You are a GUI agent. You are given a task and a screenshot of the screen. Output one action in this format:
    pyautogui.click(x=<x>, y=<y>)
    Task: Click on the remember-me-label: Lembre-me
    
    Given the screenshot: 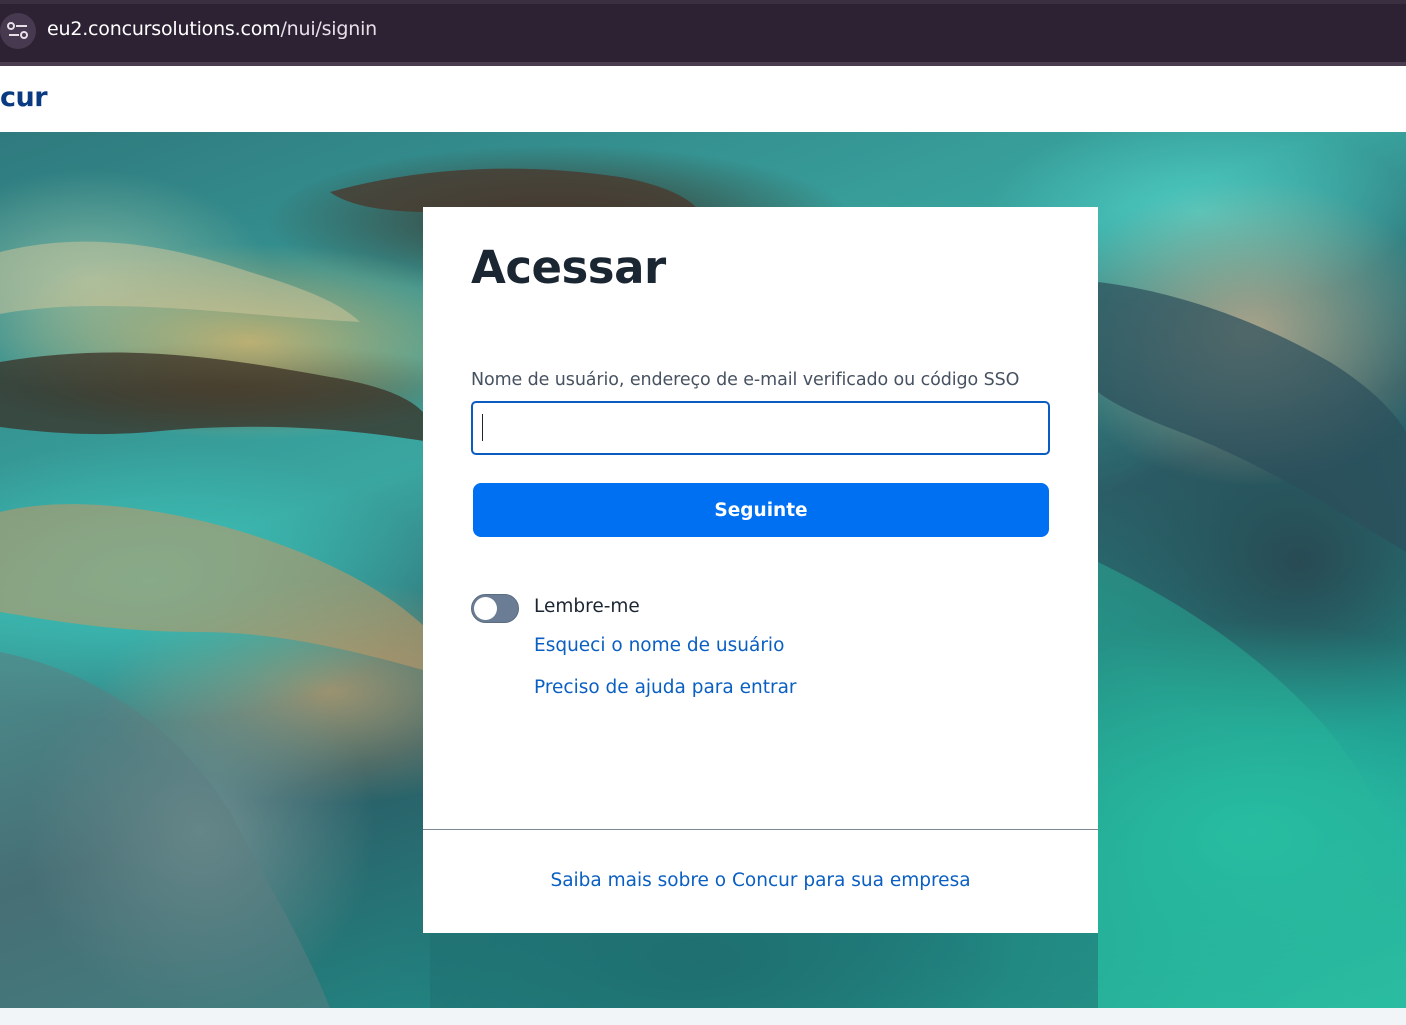 What is the action you would take?
    pyautogui.click(x=587, y=606)
    